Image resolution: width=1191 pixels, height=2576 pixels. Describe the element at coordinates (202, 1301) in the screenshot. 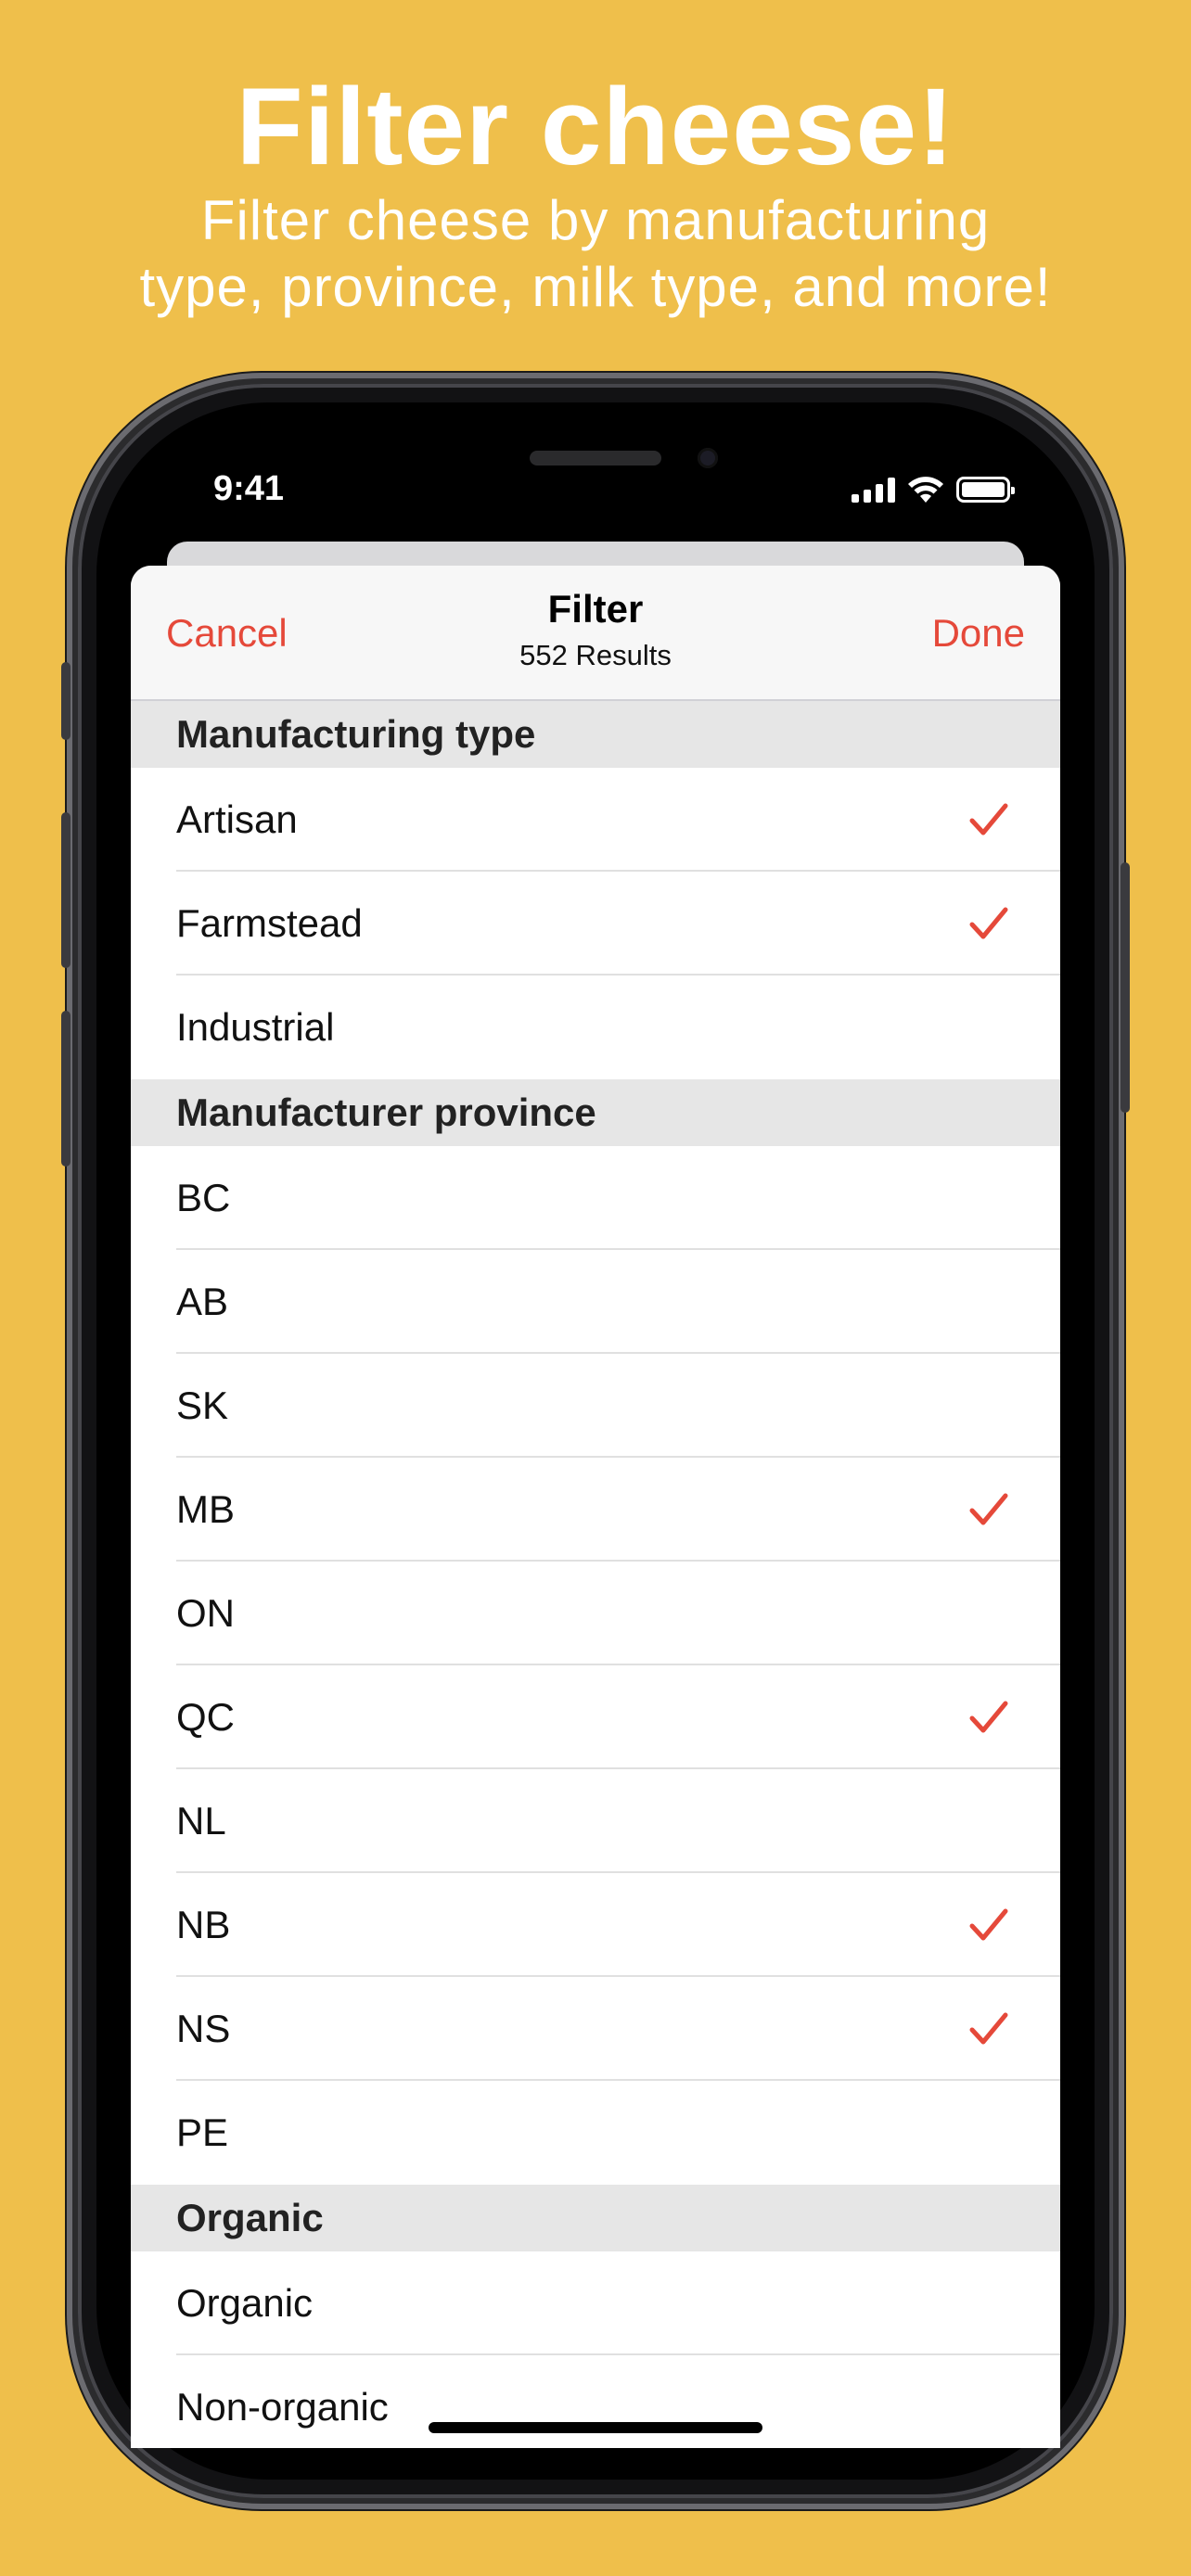

I see `filter-option-label: AB` at that location.